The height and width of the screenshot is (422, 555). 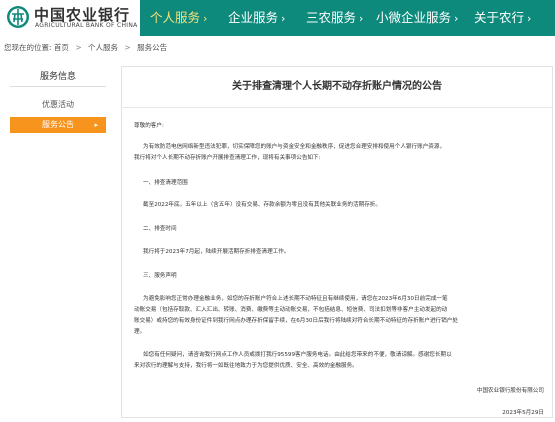 I want to click on sidebar-item-label: 优惠活动, so click(x=58, y=104).